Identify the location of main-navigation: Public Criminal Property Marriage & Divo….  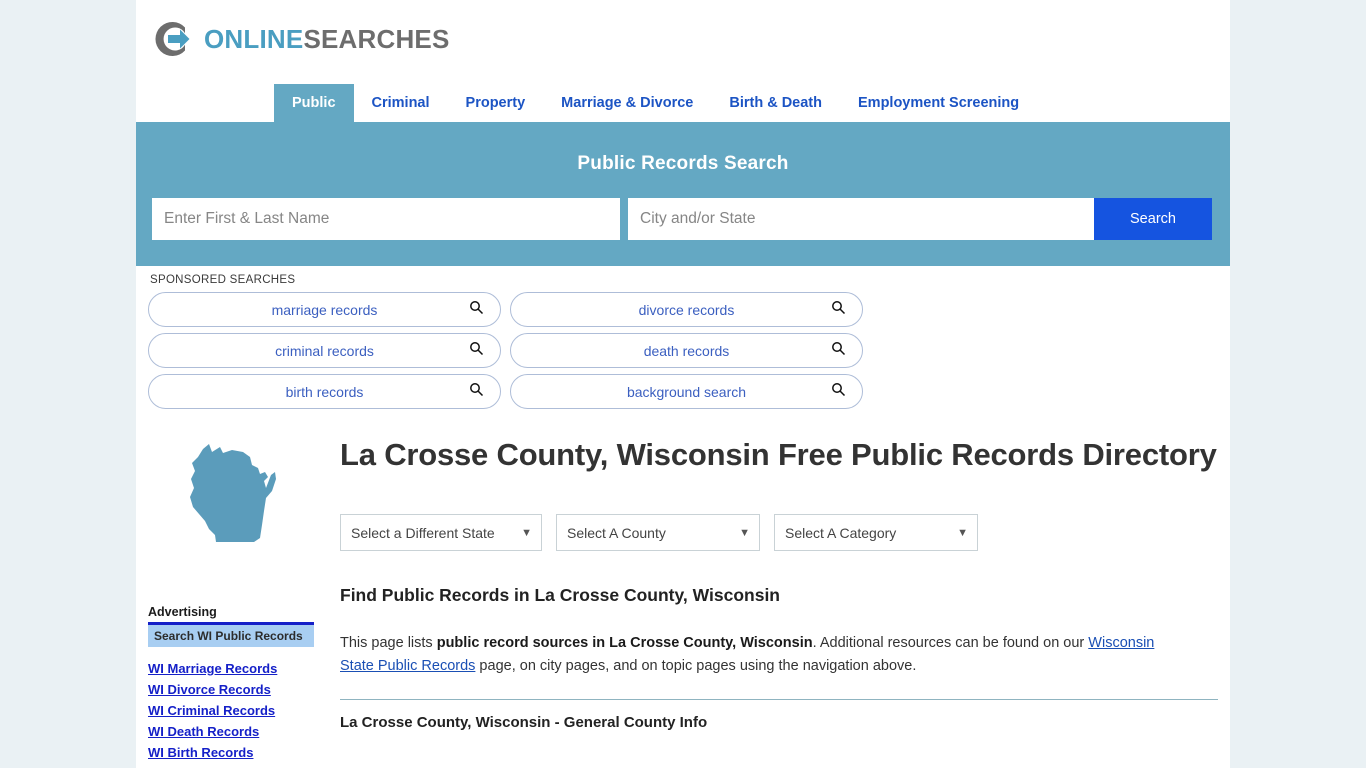
(683, 104).